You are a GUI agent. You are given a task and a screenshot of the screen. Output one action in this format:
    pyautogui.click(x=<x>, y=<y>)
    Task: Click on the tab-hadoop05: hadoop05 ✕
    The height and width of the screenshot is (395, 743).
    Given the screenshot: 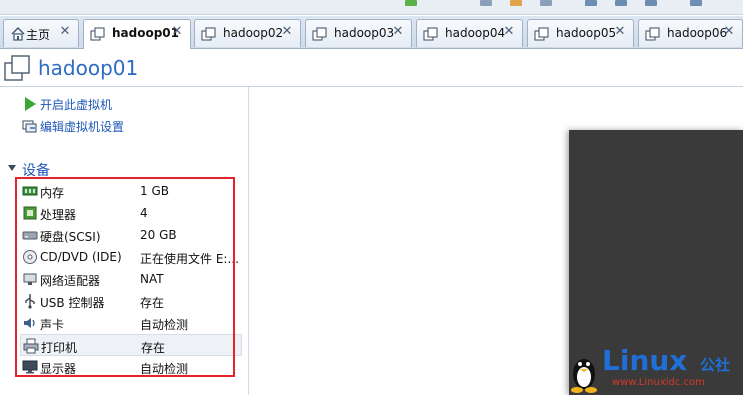 What is the action you would take?
    pyautogui.click(x=580, y=33)
    